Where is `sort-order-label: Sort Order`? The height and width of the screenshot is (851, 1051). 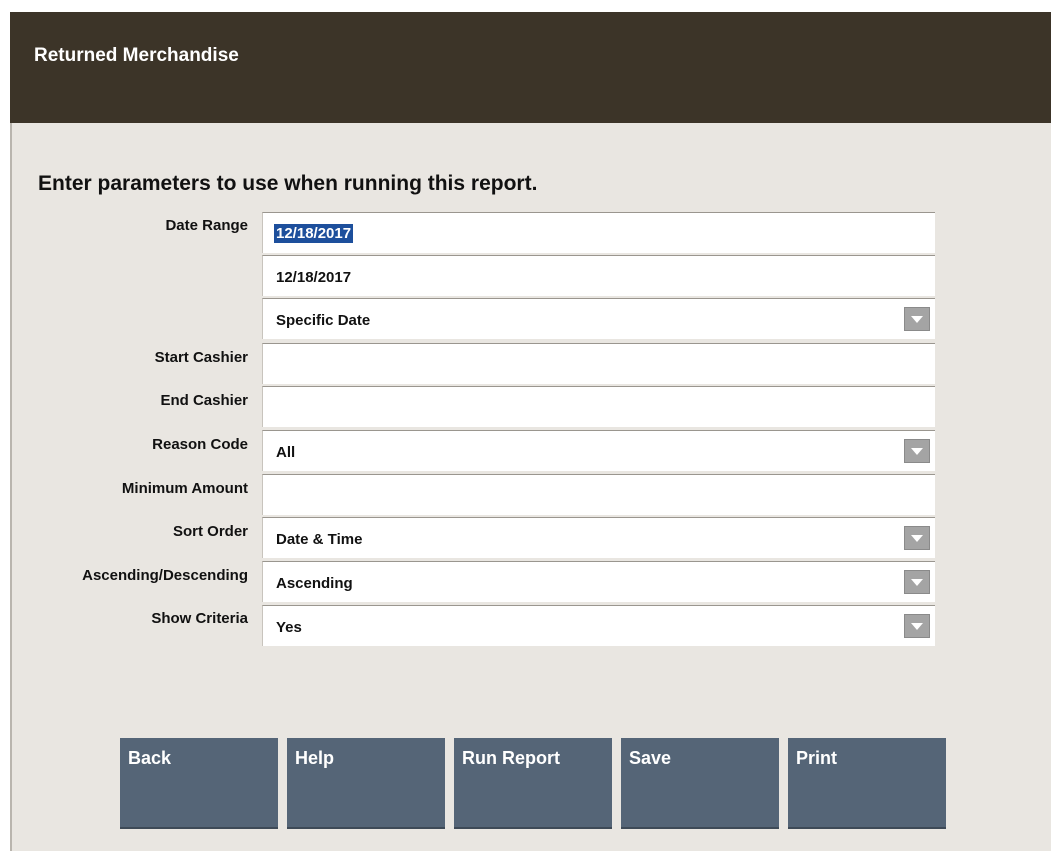 sort-order-label: Sort Order is located at coordinates (210, 531).